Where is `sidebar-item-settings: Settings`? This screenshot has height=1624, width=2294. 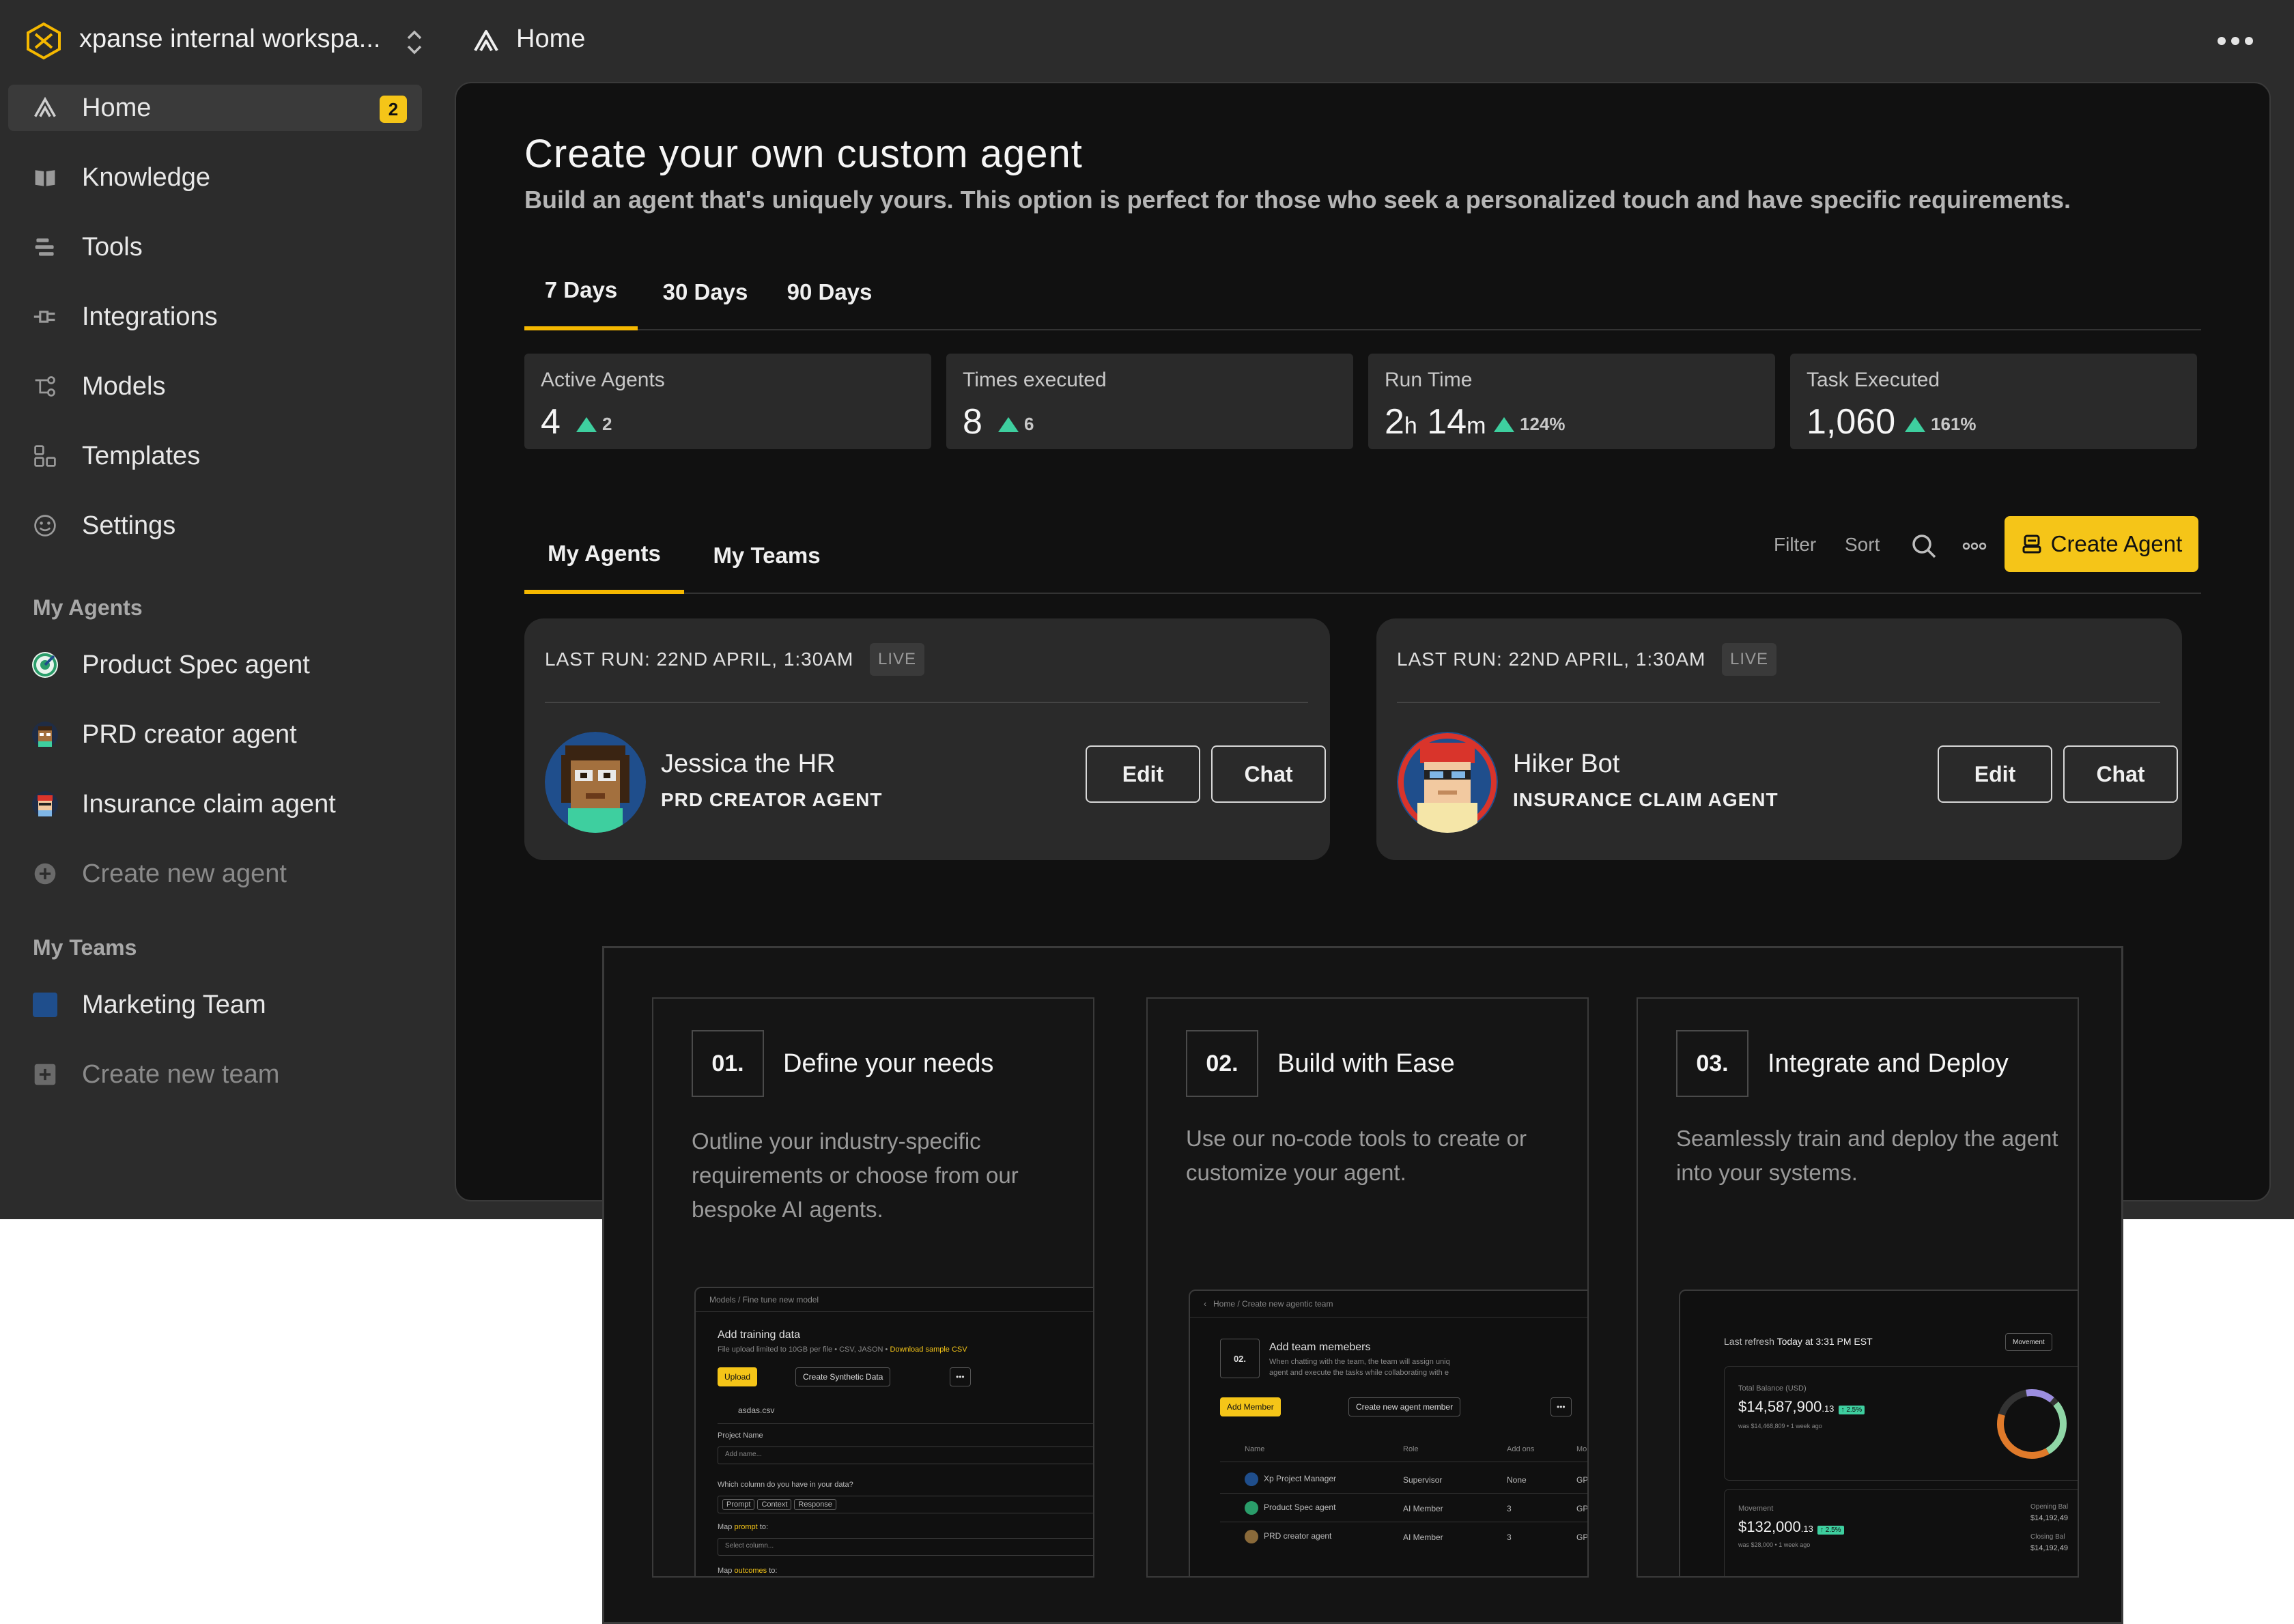
sidebar-item-settings: Settings is located at coordinates (215, 525).